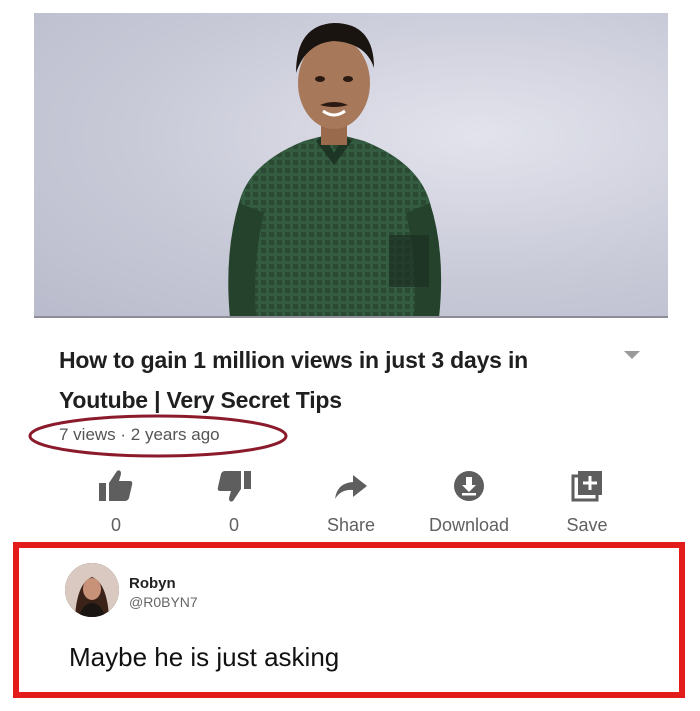 This screenshot has height=711, width=700. What do you see at coordinates (632, 355) in the screenshot?
I see `dropdown-triangle-icon` at bounding box center [632, 355].